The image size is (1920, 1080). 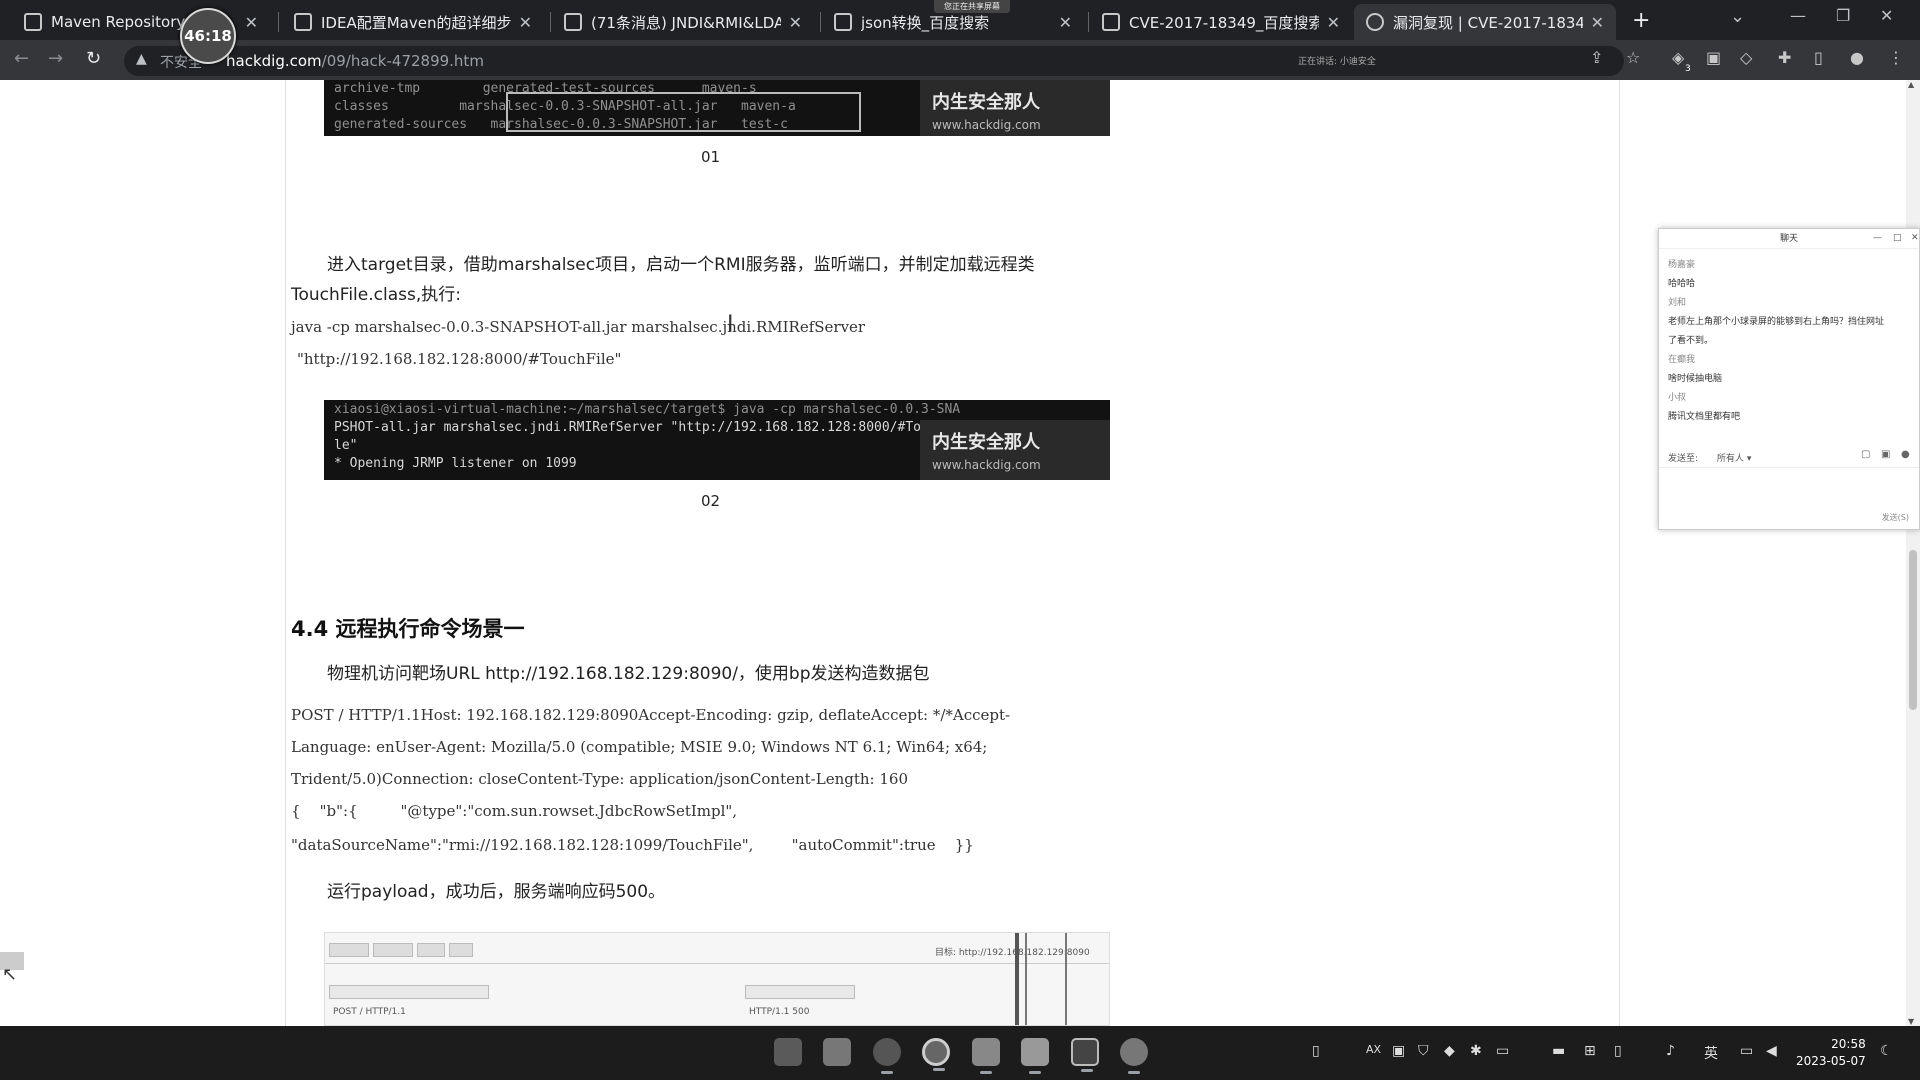 I want to click on side-panel-icon: ▯, so click(x=1818, y=57).